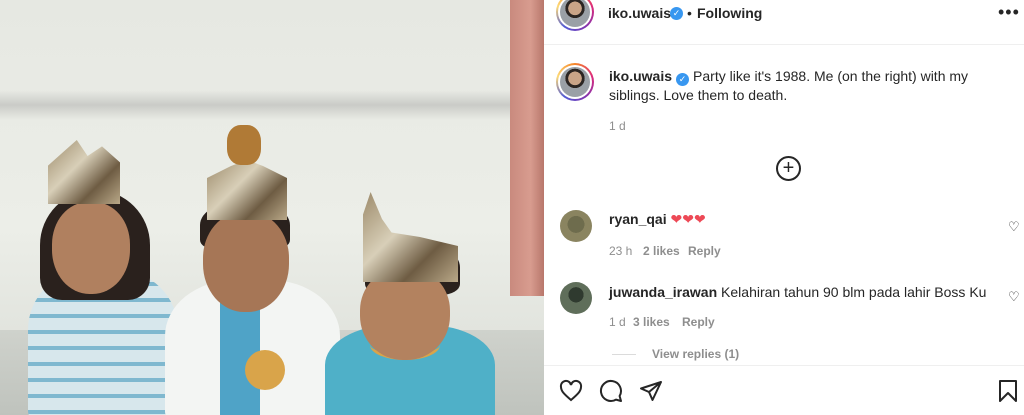 Image resolution: width=1024 pixels, height=415 pixels. What do you see at coordinates (651, 322) in the screenshot?
I see `comment-likes: 3 likes` at bounding box center [651, 322].